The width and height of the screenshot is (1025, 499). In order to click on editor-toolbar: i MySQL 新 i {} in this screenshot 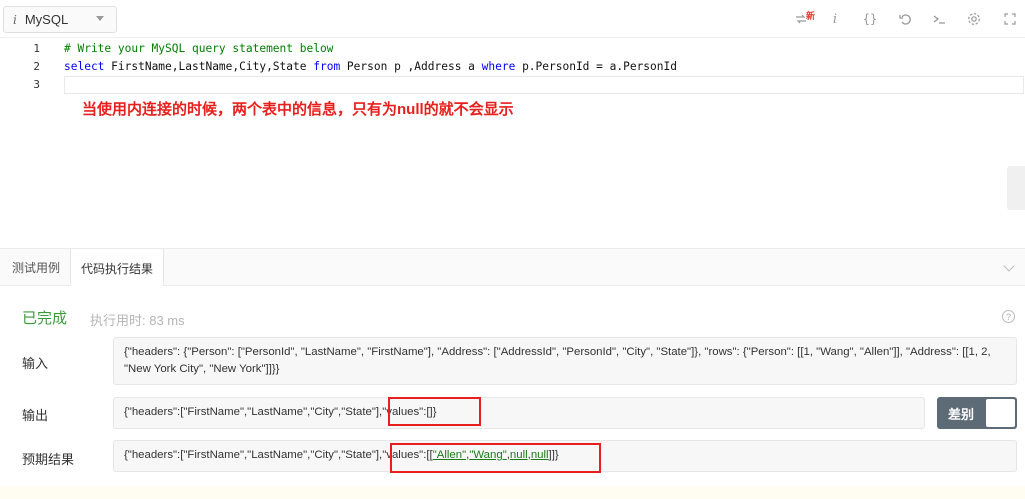, I will do `click(512, 19)`.